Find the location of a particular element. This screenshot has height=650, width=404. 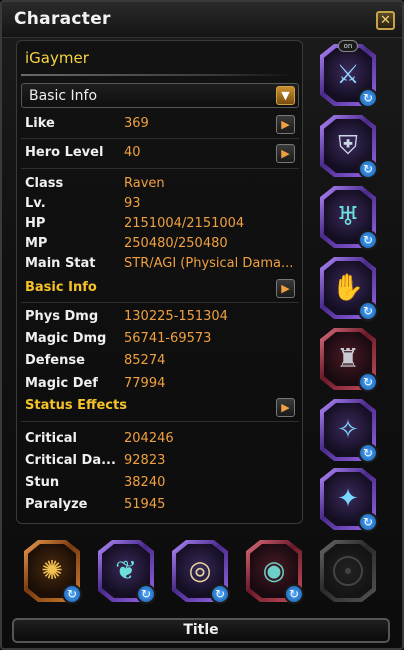

stat-row-level: Lv. 93 is located at coordinates (162, 205).